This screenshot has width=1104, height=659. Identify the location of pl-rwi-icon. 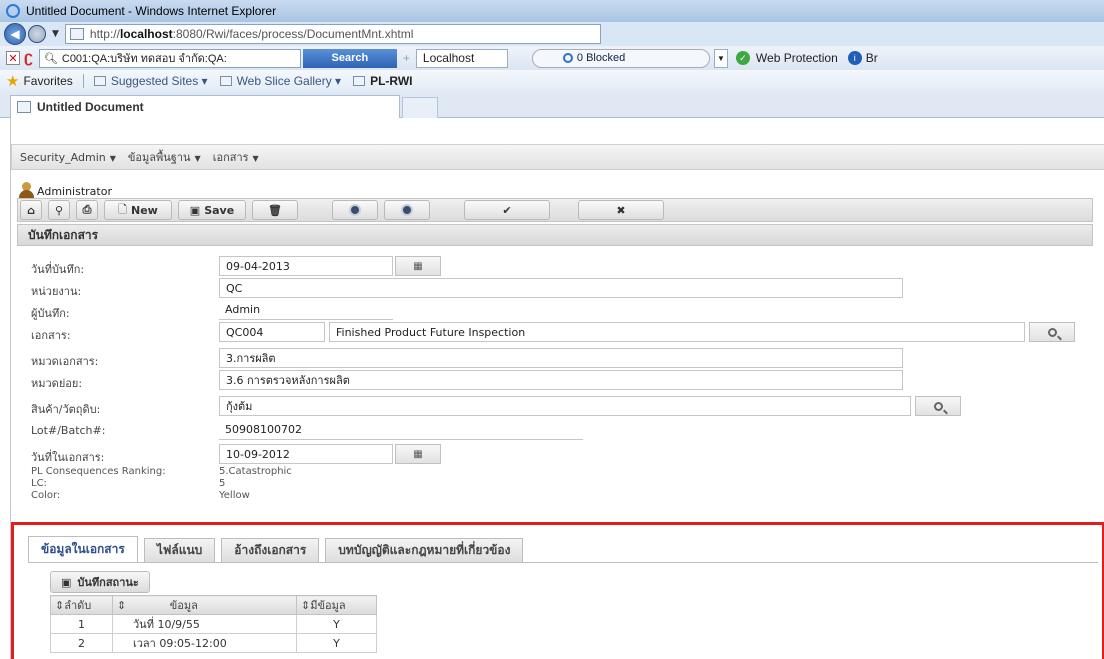
(359, 81).